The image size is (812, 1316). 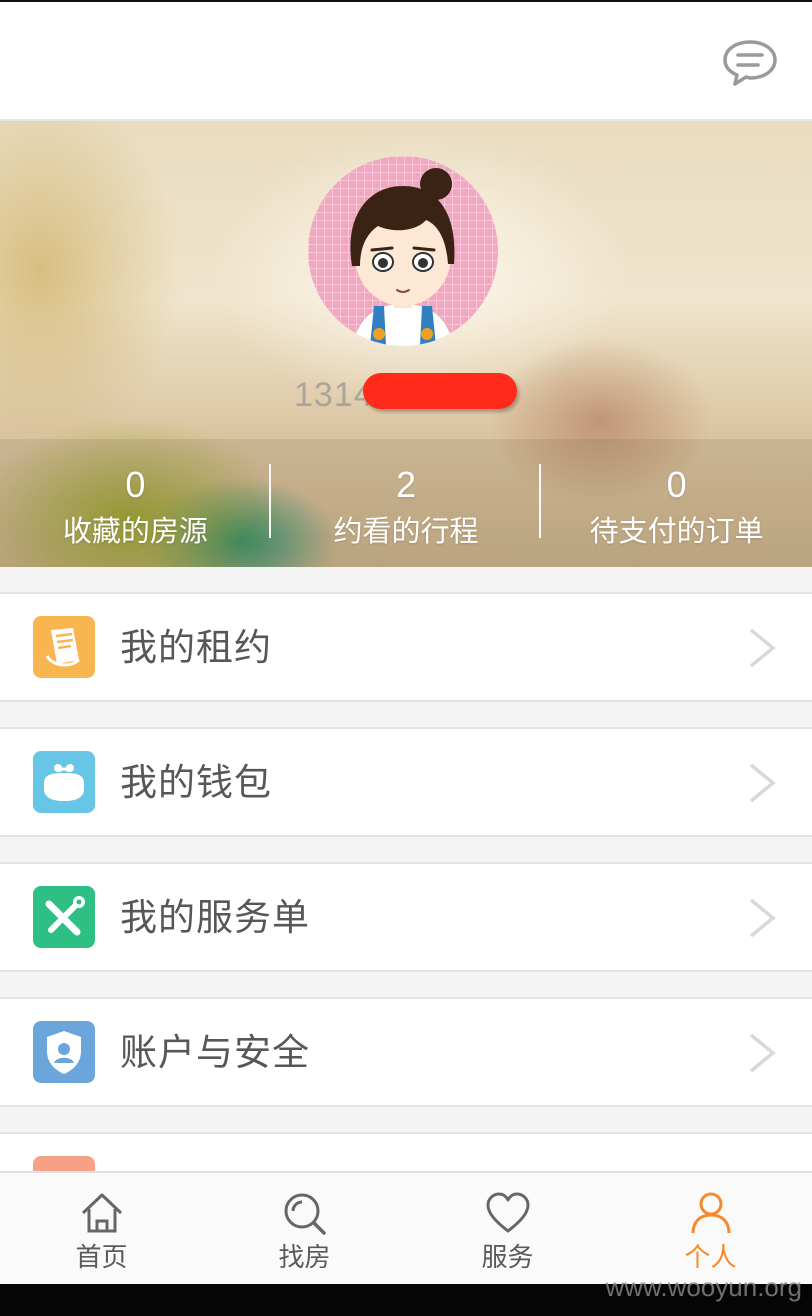 What do you see at coordinates (215, 917) in the screenshot?
I see `menu-label: 我的服务单` at bounding box center [215, 917].